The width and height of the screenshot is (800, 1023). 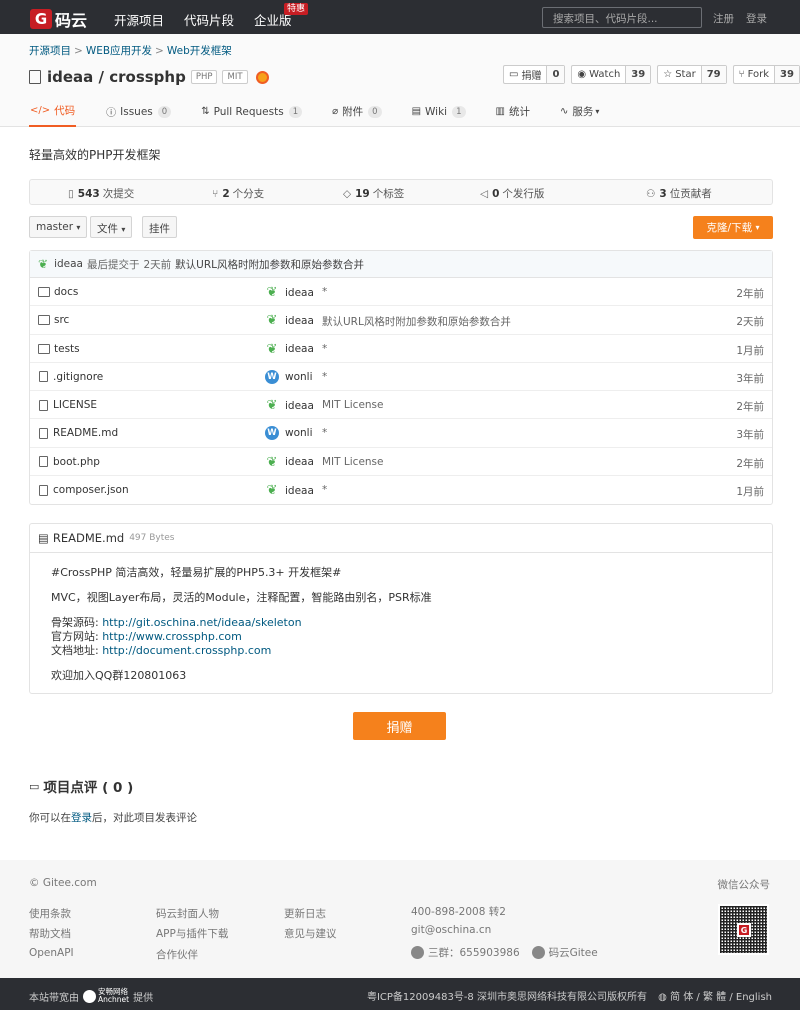 I want to click on login-link-comments: 登录, so click(x=81, y=818).